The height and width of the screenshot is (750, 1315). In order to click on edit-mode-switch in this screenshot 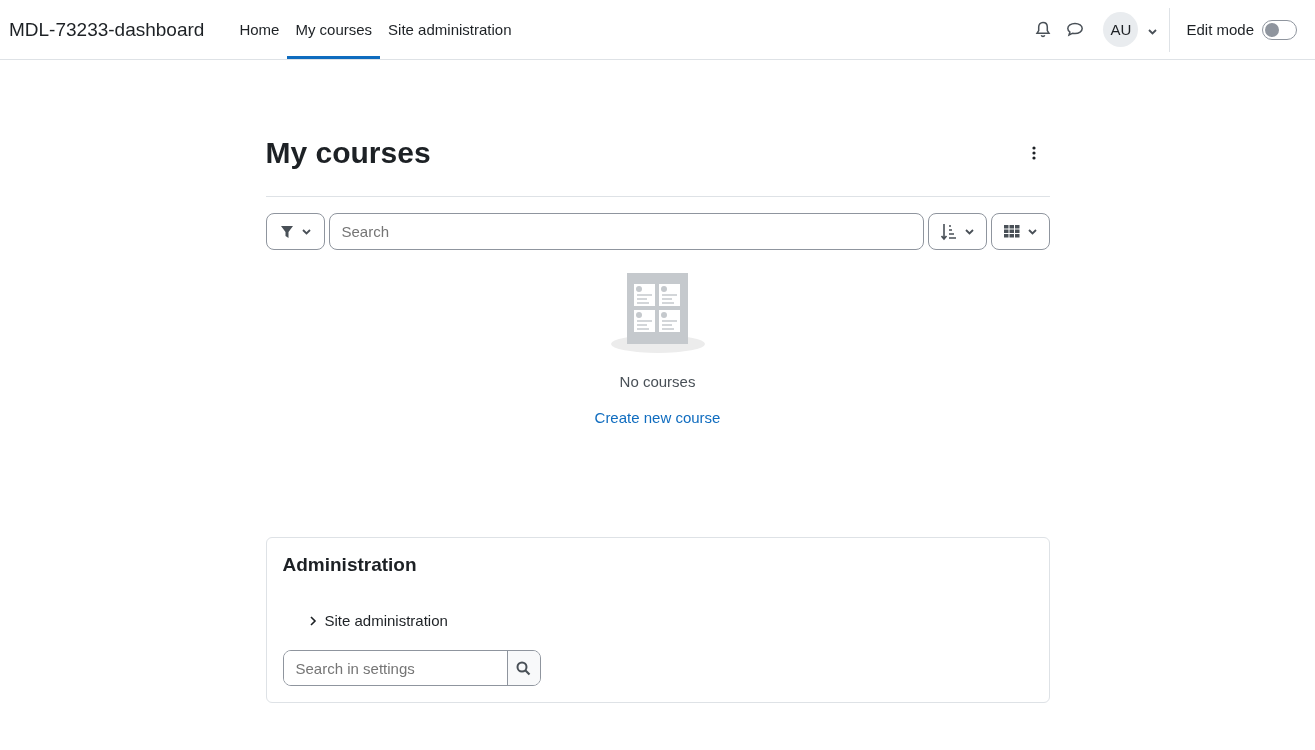, I will do `click(1279, 29)`.